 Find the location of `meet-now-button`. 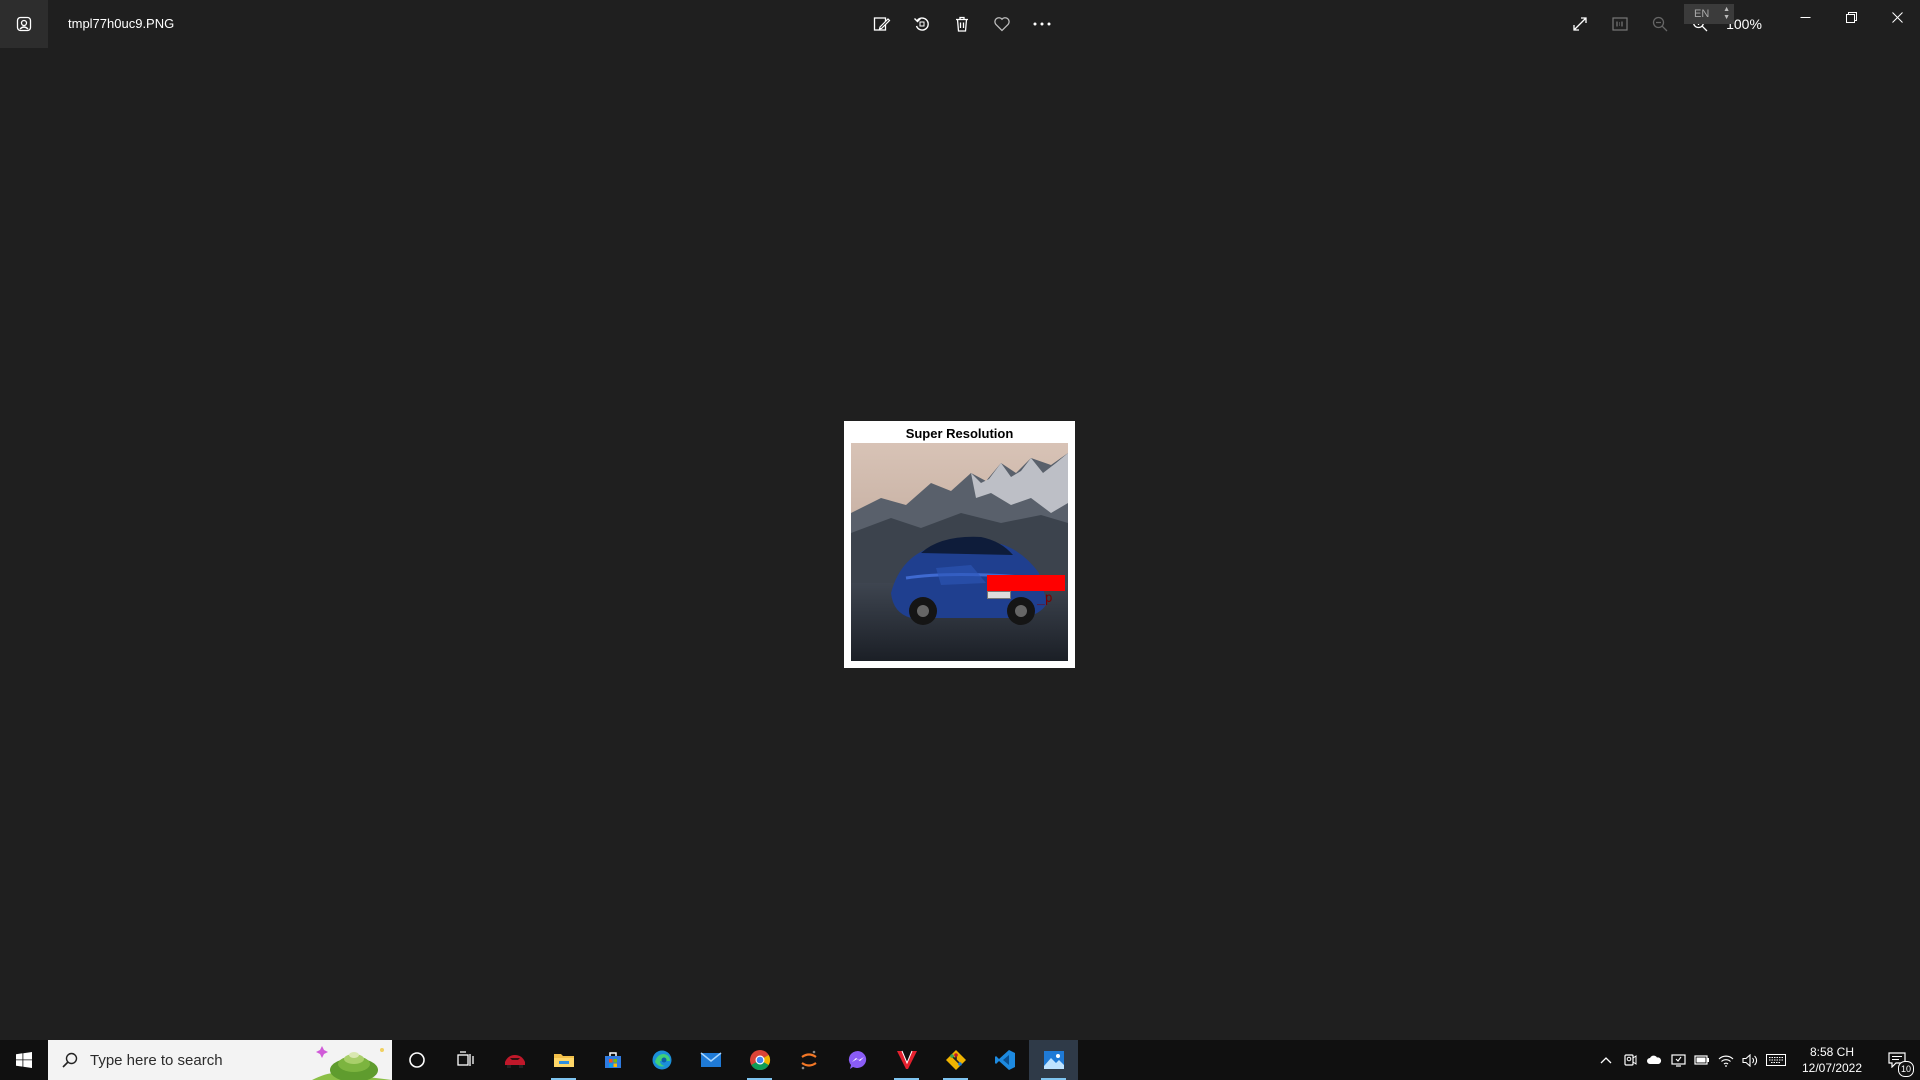

meet-now-button is located at coordinates (1630, 1060).